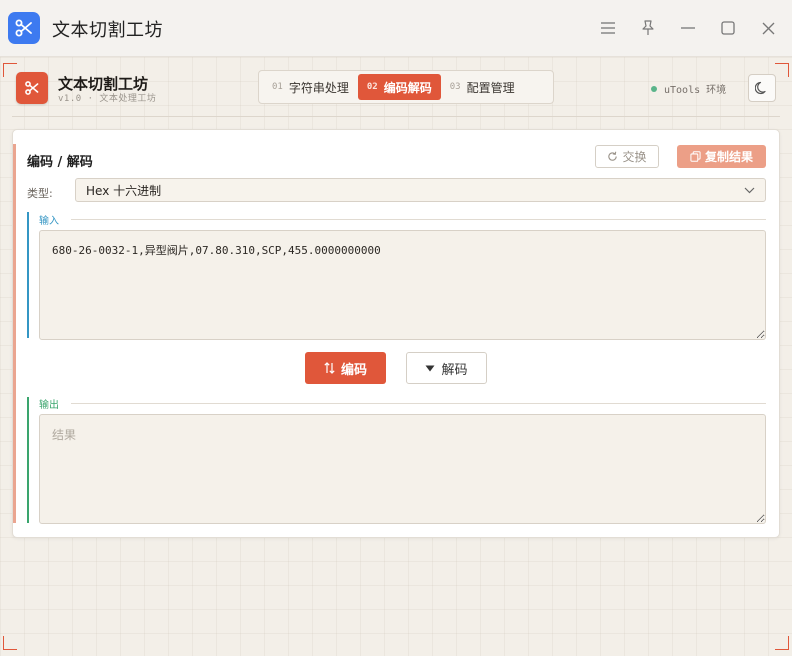 Image resolution: width=792 pixels, height=656 pixels. What do you see at coordinates (329, 368) in the screenshot?
I see `swap-arrows-icon` at bounding box center [329, 368].